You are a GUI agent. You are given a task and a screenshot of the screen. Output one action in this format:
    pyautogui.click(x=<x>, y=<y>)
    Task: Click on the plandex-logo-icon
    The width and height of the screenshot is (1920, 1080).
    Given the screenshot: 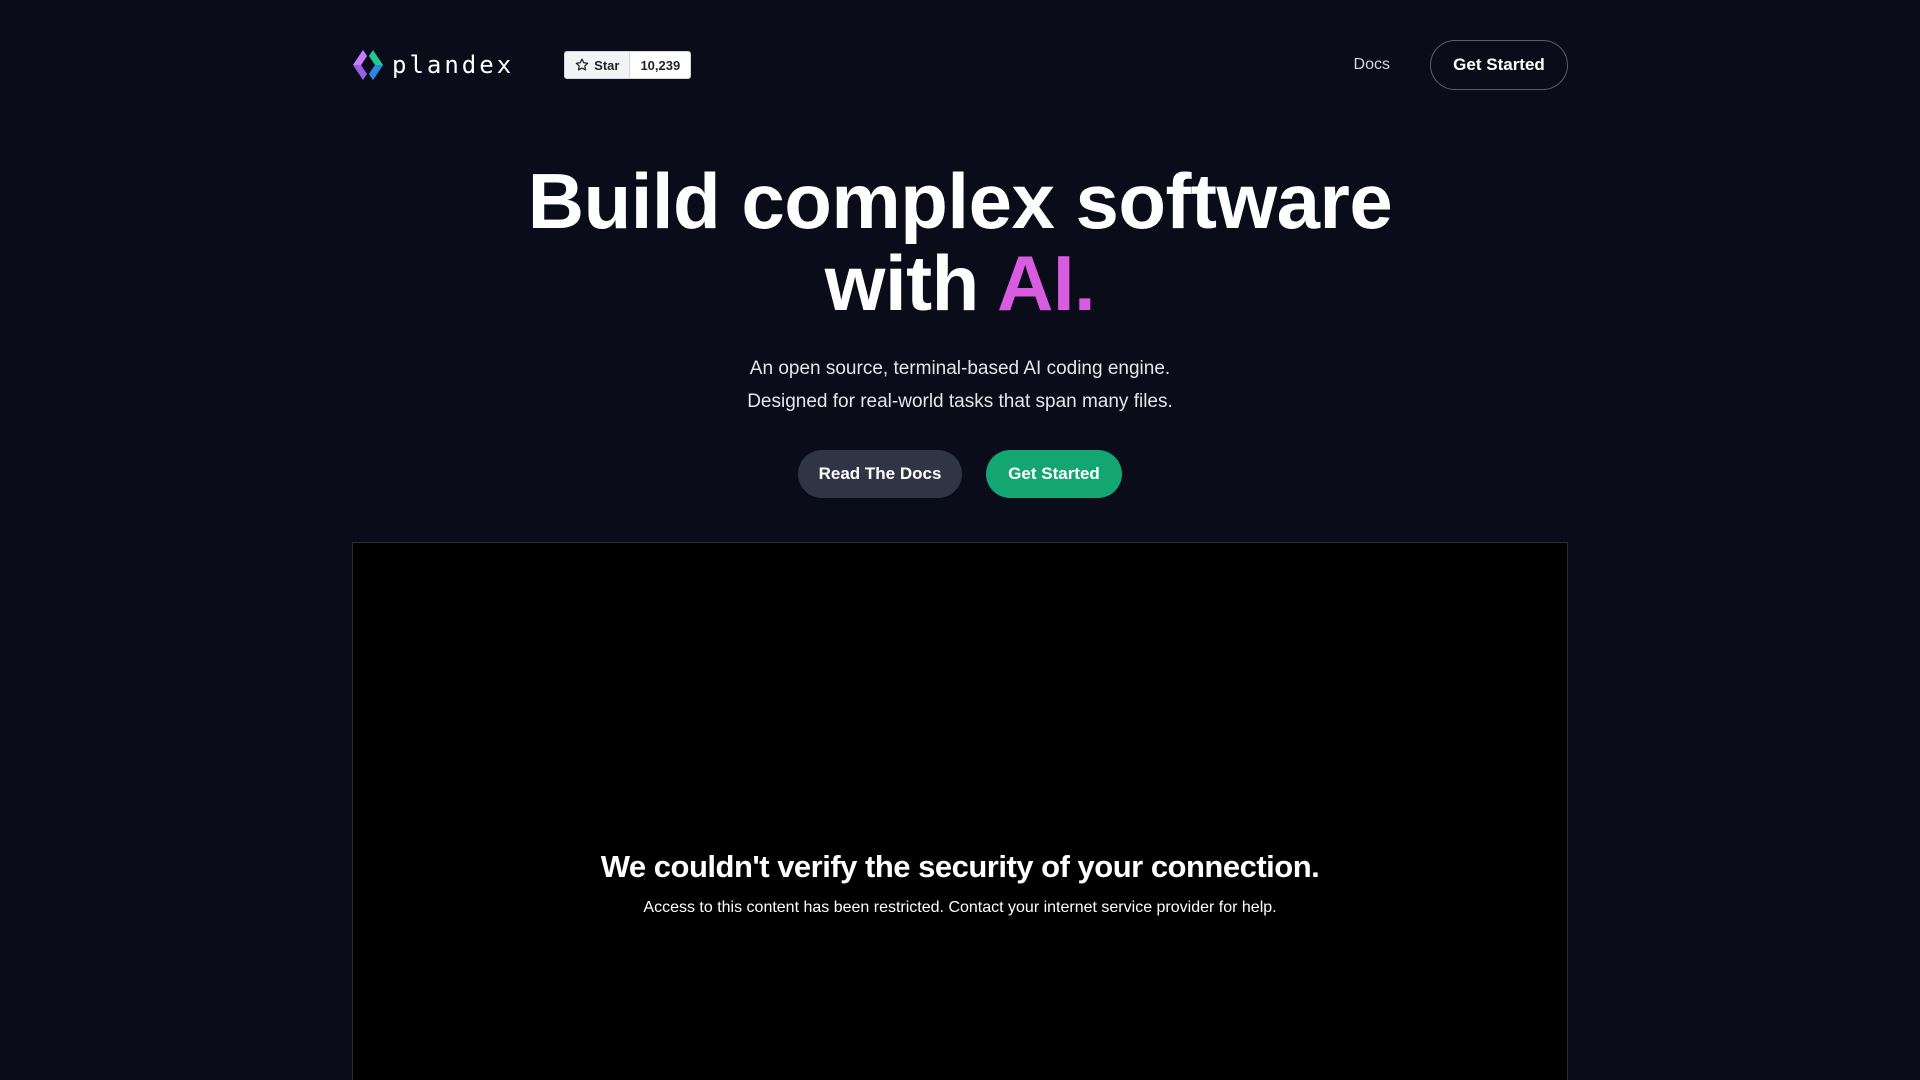 What is the action you would take?
    pyautogui.click(x=368, y=65)
    